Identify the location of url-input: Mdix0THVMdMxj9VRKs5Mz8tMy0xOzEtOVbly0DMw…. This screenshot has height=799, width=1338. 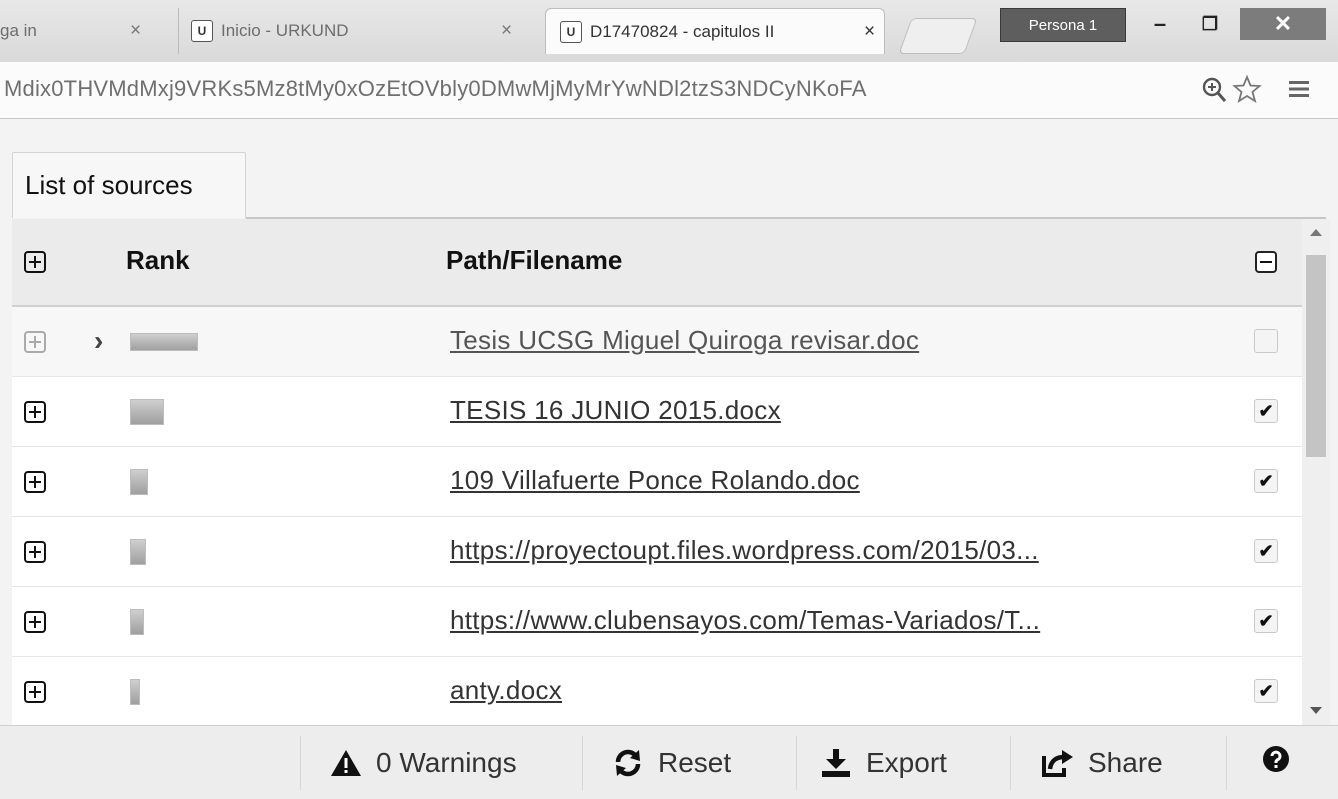
(603, 90).